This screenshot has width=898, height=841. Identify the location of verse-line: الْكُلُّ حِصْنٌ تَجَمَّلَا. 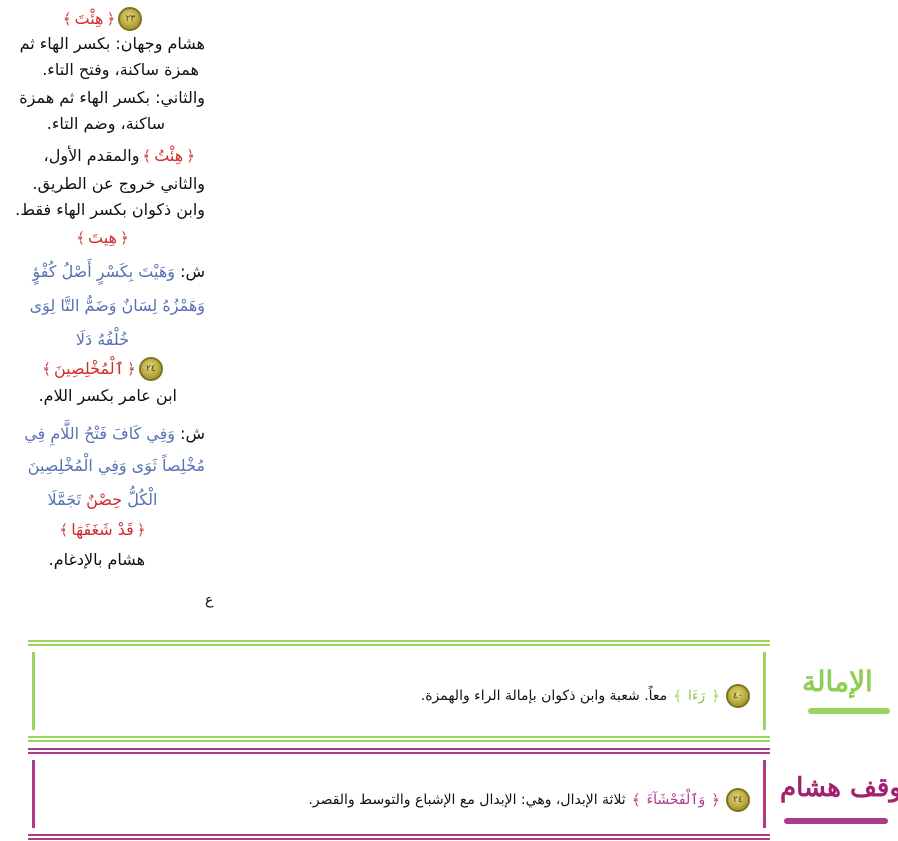
(102, 500).